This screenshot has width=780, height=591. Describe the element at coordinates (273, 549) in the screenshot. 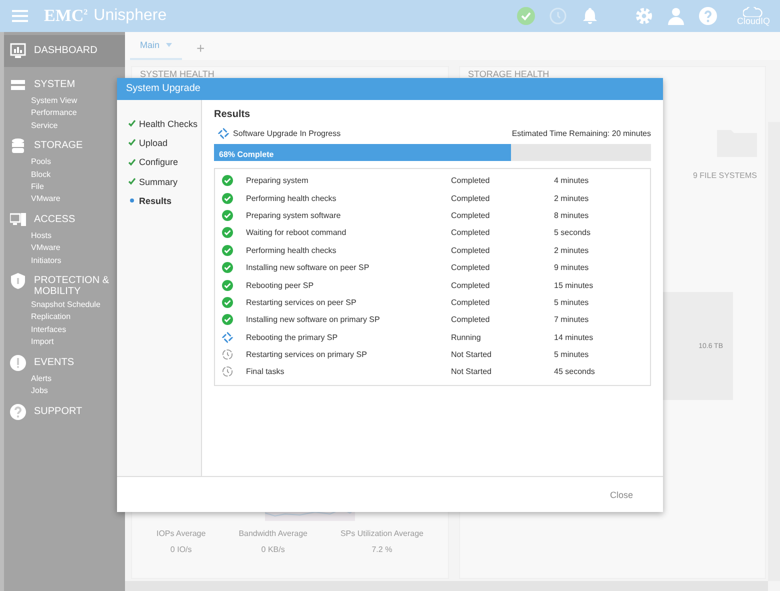

I see `metric-value: 0 KB/s` at that location.